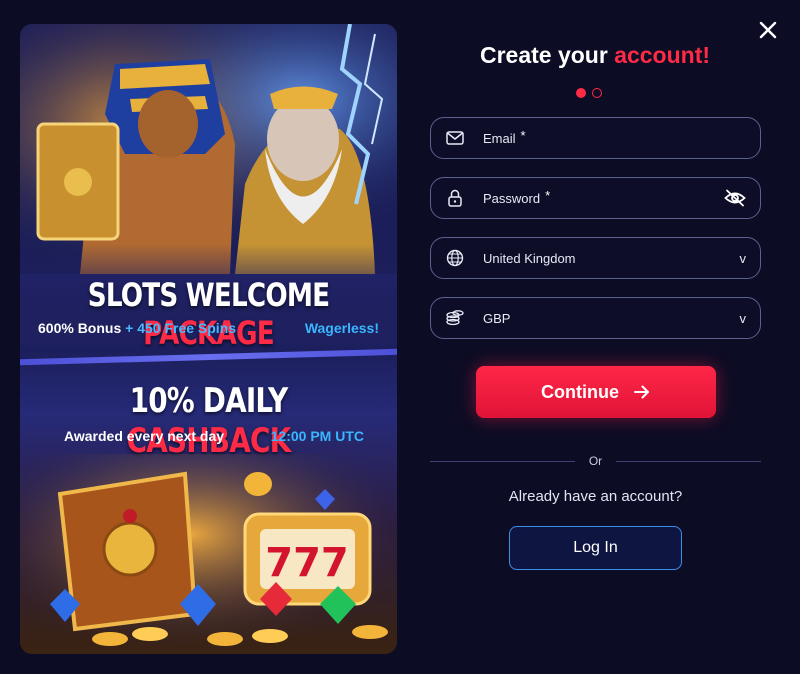 This screenshot has width=800, height=674. What do you see at coordinates (512, 198) in the screenshot?
I see `password-label: Password` at bounding box center [512, 198].